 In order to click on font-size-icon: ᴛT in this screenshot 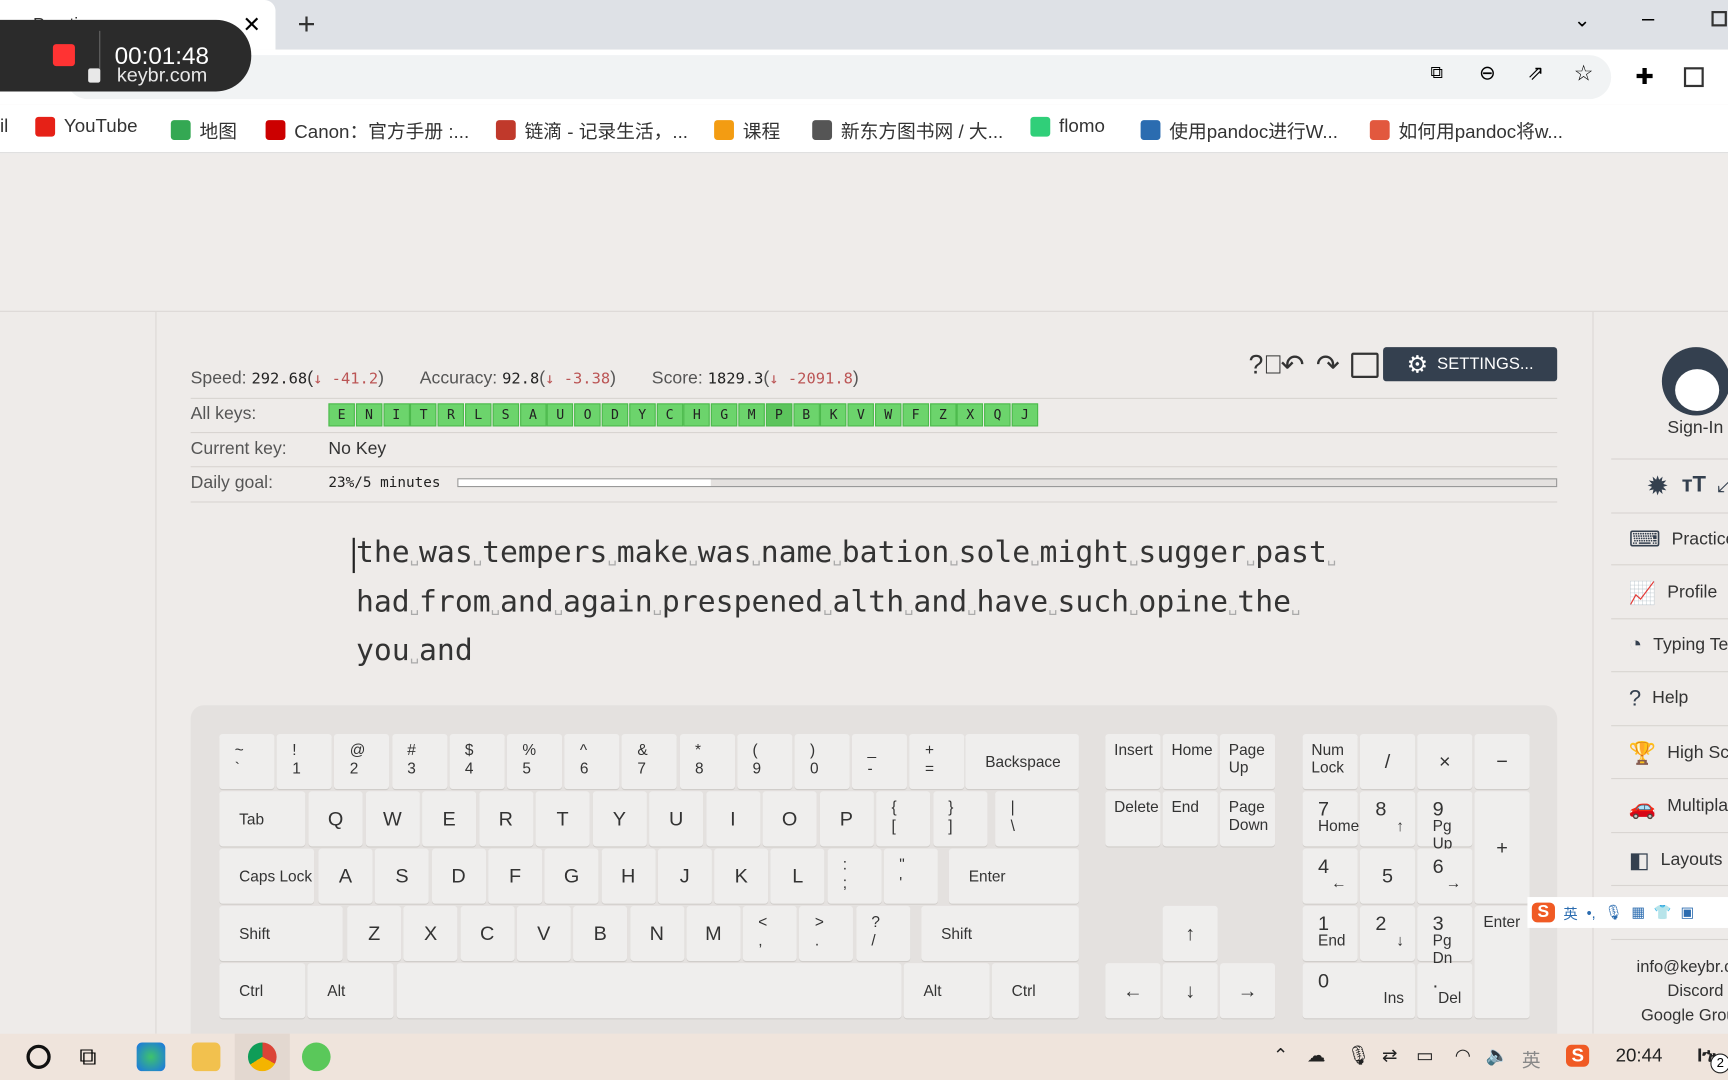, I will do `click(1694, 485)`.